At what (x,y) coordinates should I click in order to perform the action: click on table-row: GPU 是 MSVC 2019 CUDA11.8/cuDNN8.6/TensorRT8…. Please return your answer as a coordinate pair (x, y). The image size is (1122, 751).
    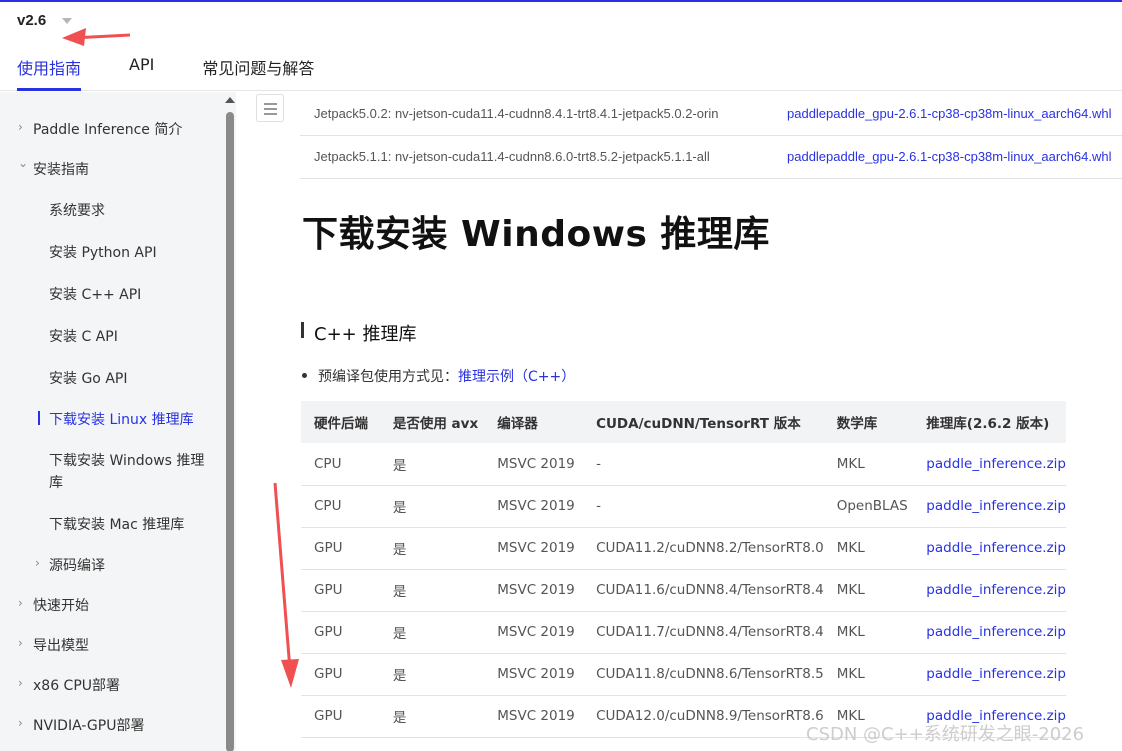
    Looking at the image, I should click on (683, 674).